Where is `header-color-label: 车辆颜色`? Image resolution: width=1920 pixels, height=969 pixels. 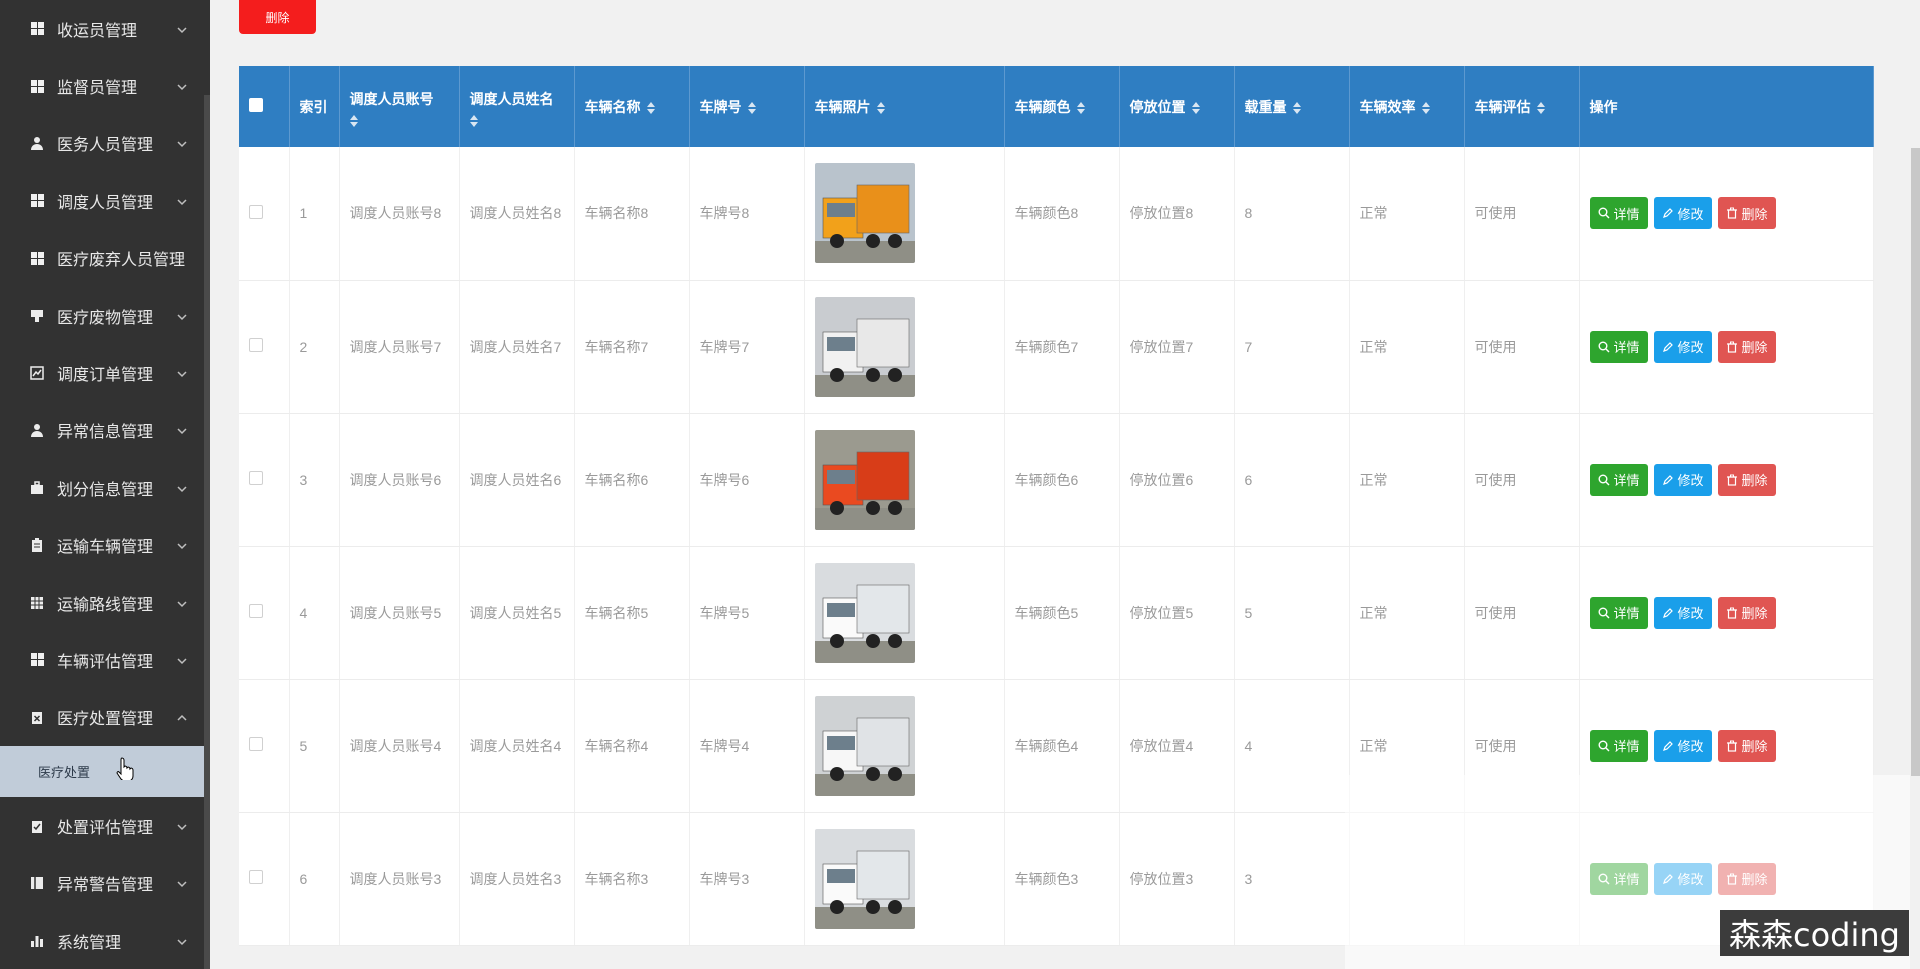 header-color-label: 车辆颜色 is located at coordinates (1042, 106).